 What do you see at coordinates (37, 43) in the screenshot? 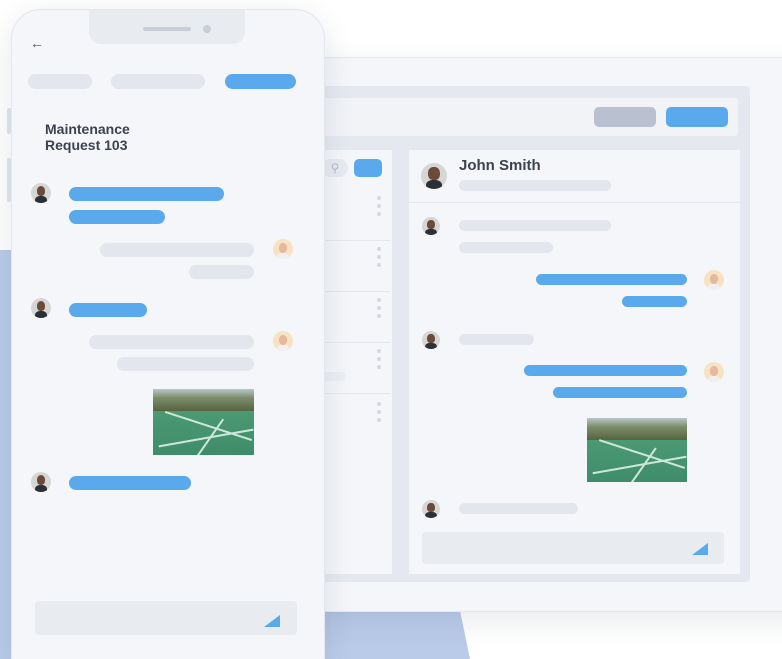
I see `arrow-left-icon: ←` at bounding box center [37, 43].